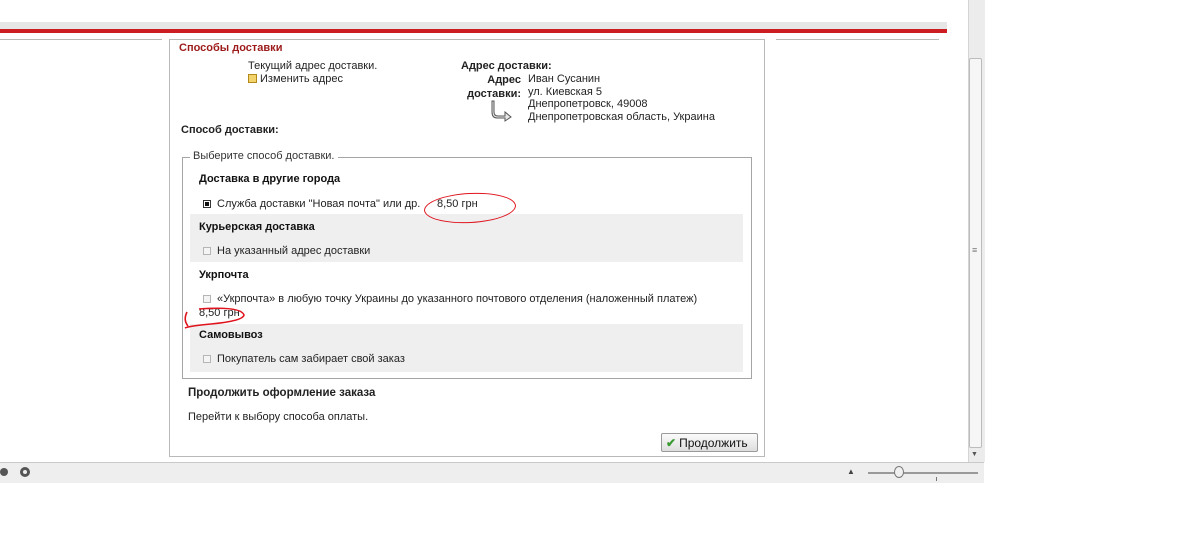 The height and width of the screenshot is (538, 1200). What do you see at coordinates (252, 78) in the screenshot?
I see `edit-note-icon` at bounding box center [252, 78].